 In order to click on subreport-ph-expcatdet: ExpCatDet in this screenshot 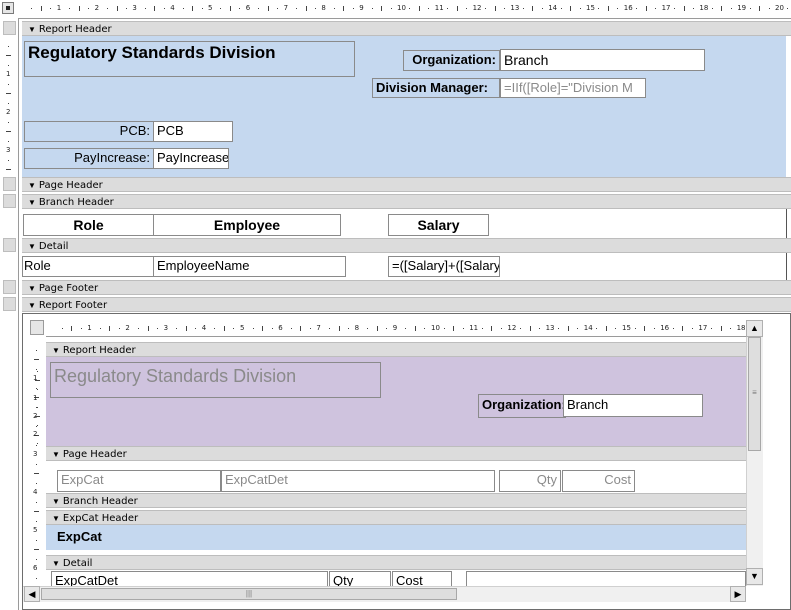, I will do `click(358, 481)`.